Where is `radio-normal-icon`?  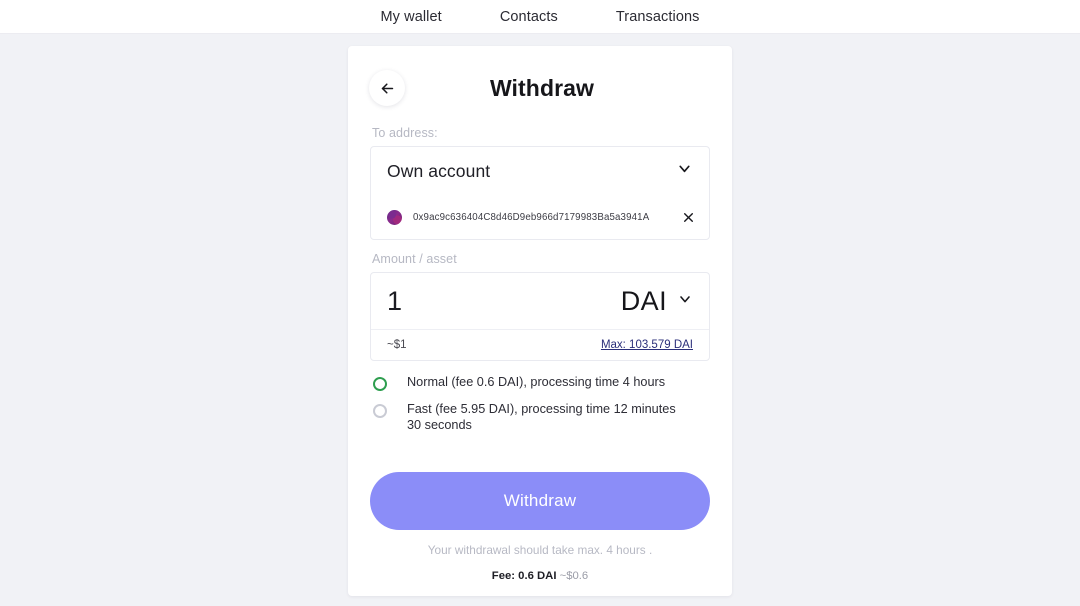
radio-normal-icon is located at coordinates (380, 384).